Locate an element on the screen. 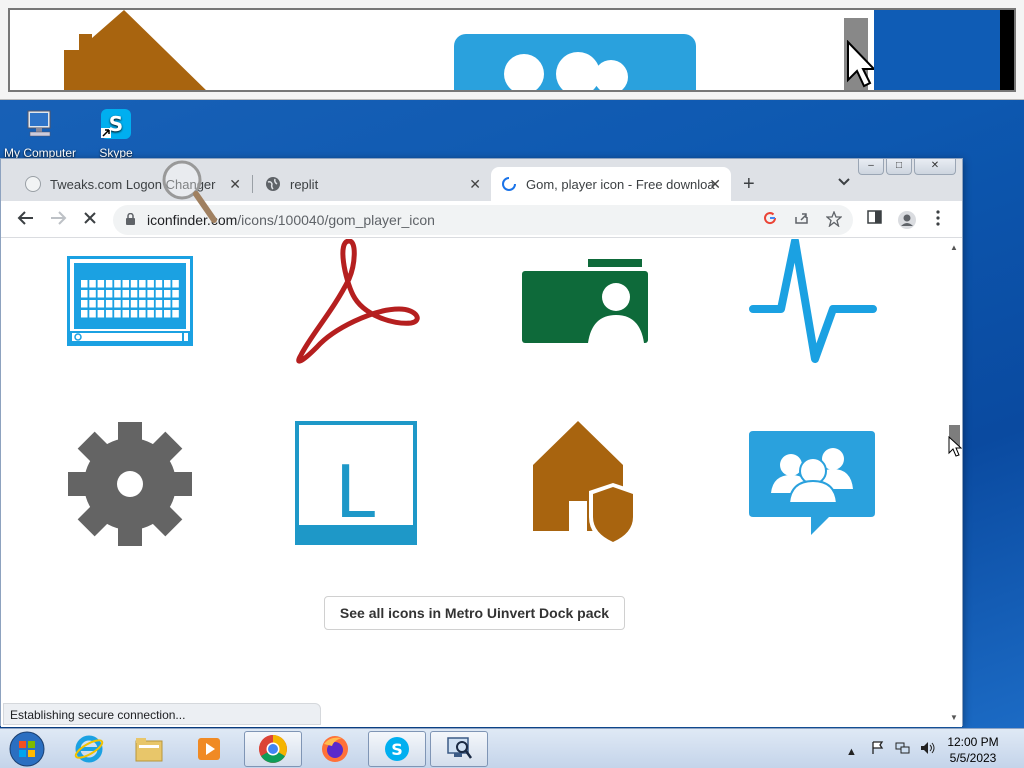 Image resolution: width=1024 pixels, height=768 pixels. back-button is located at coordinates (26, 220).